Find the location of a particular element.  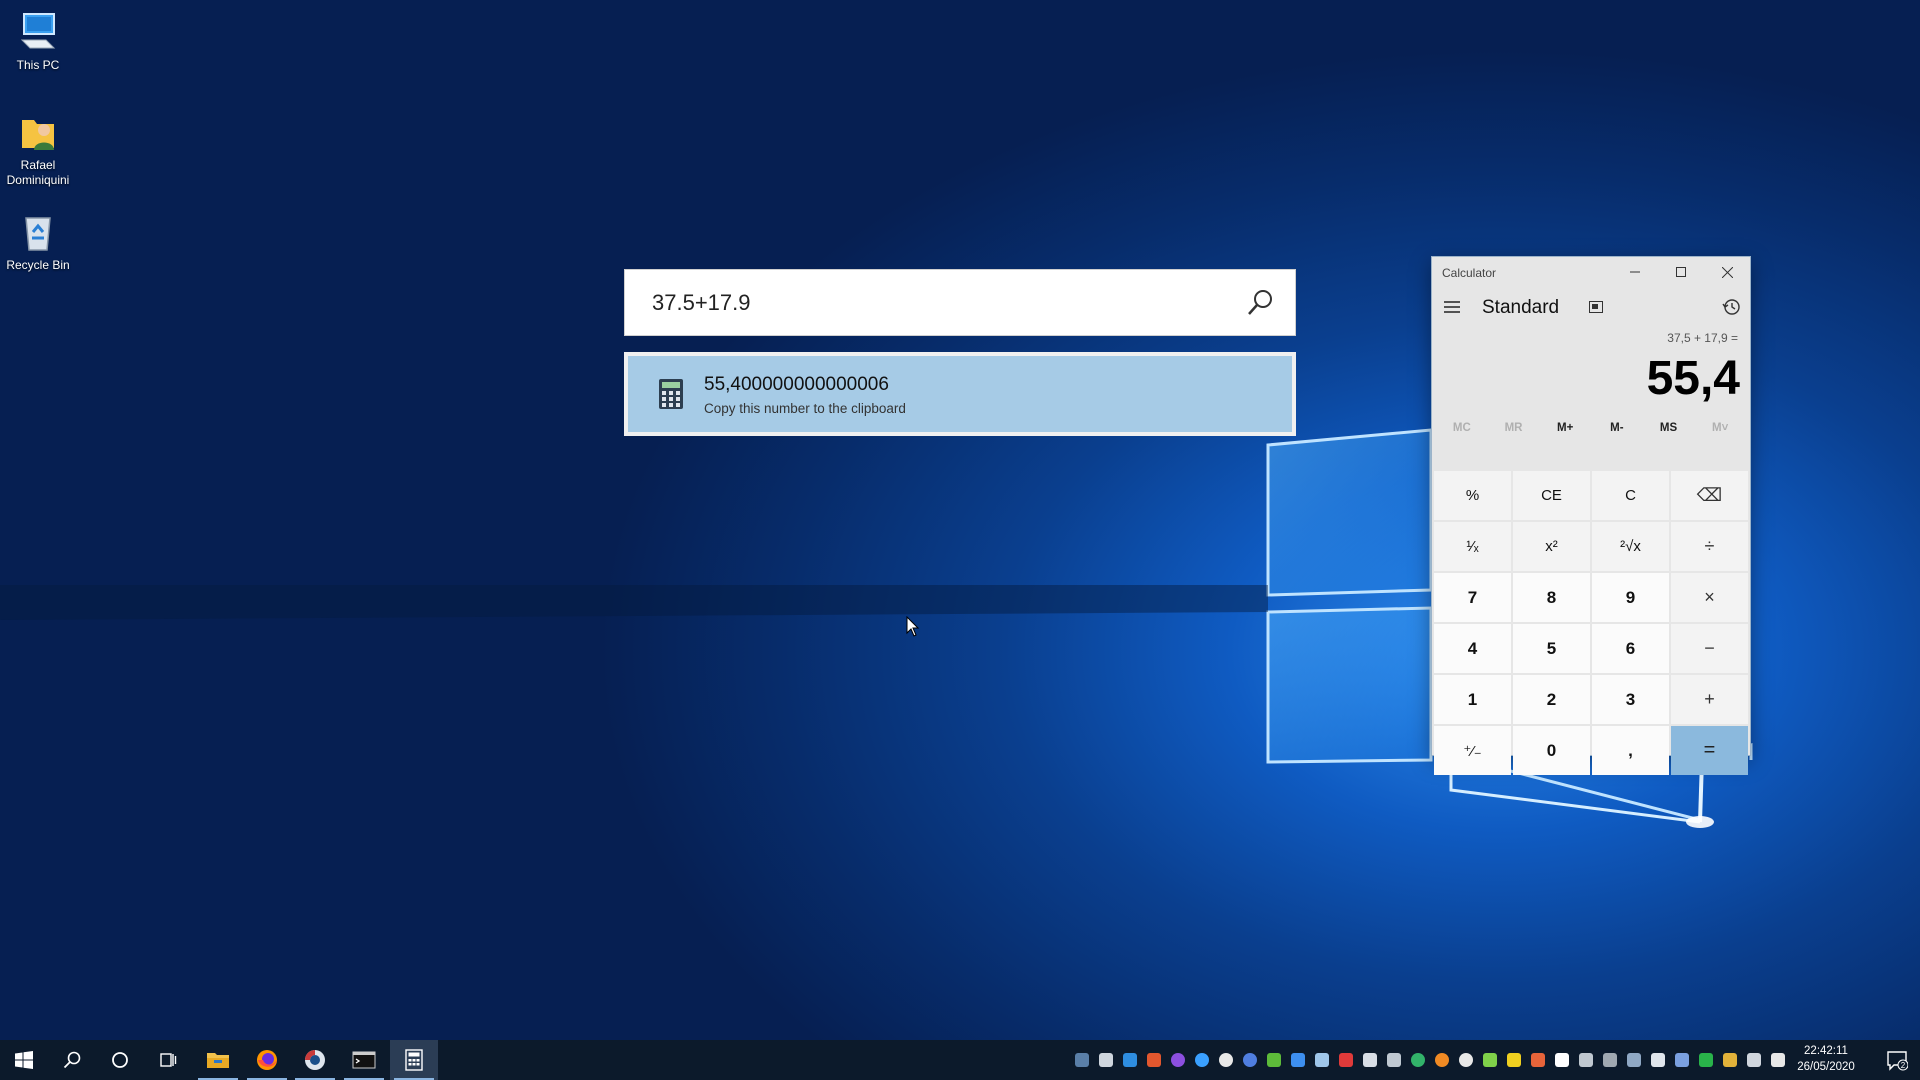

notification-count: 2 is located at coordinates (1903, 1065).